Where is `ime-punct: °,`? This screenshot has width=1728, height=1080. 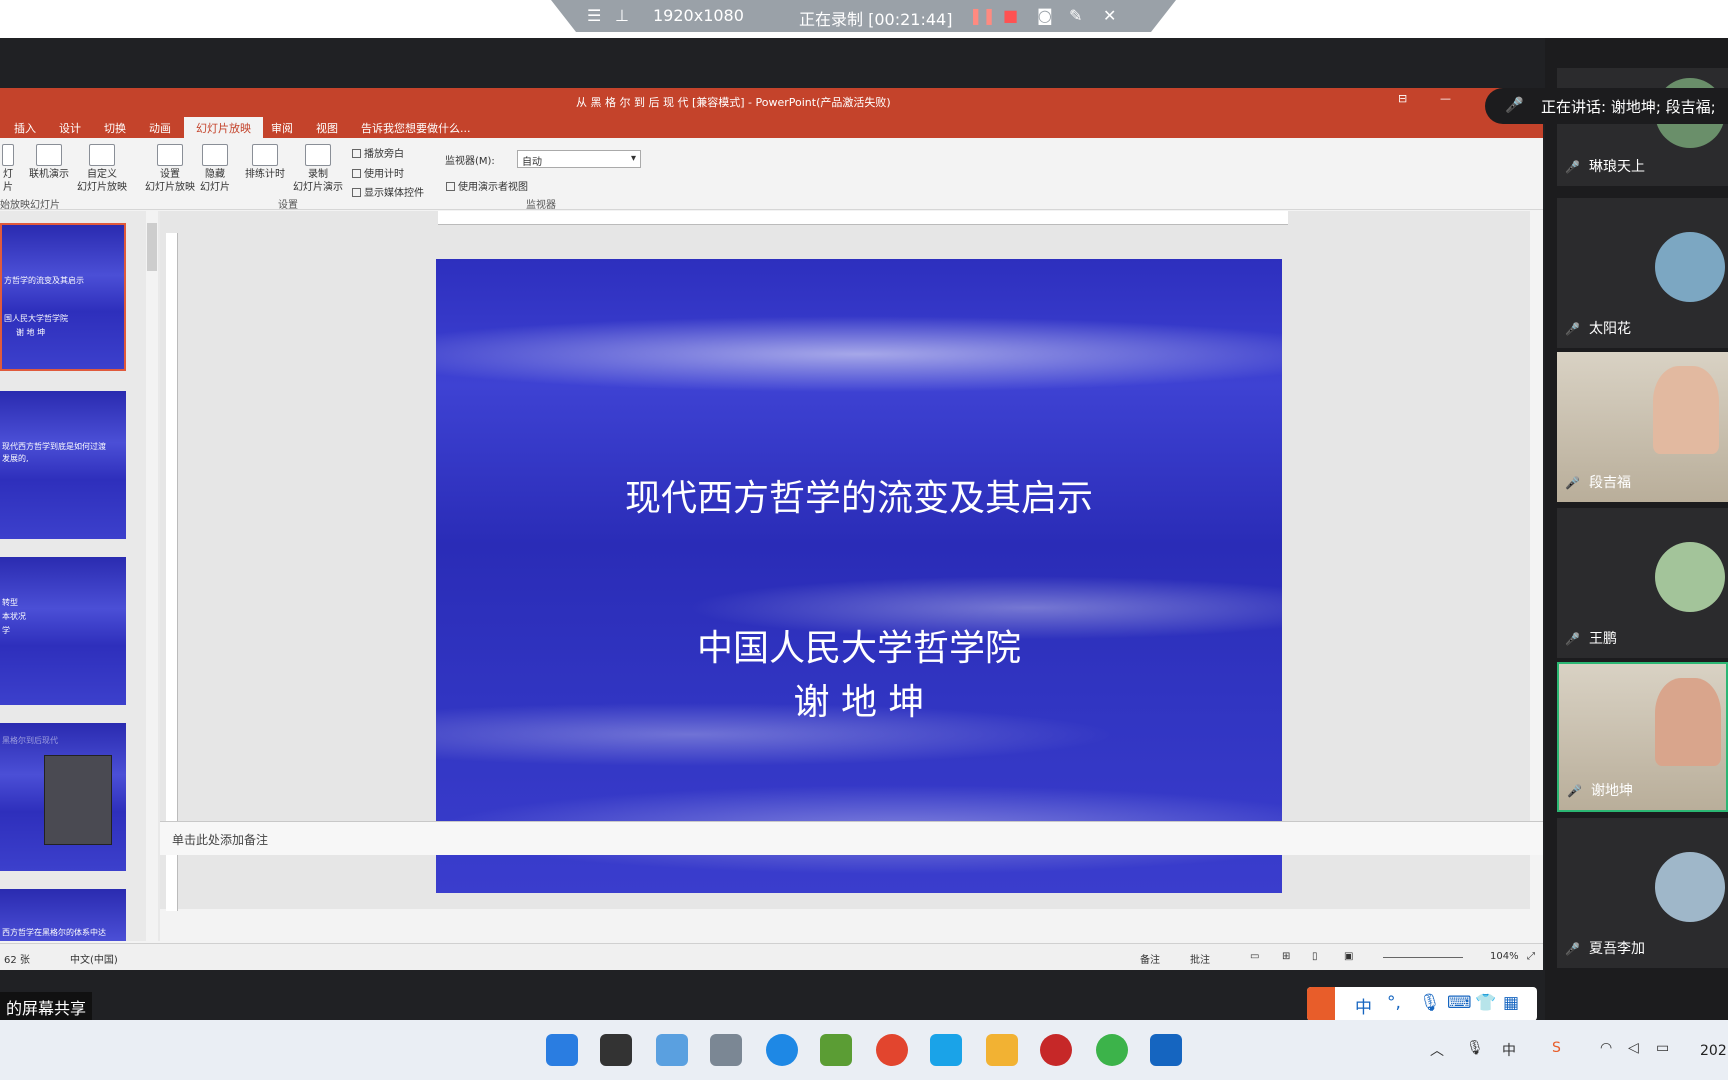
ime-punct: °, is located at coordinates (1394, 1003).